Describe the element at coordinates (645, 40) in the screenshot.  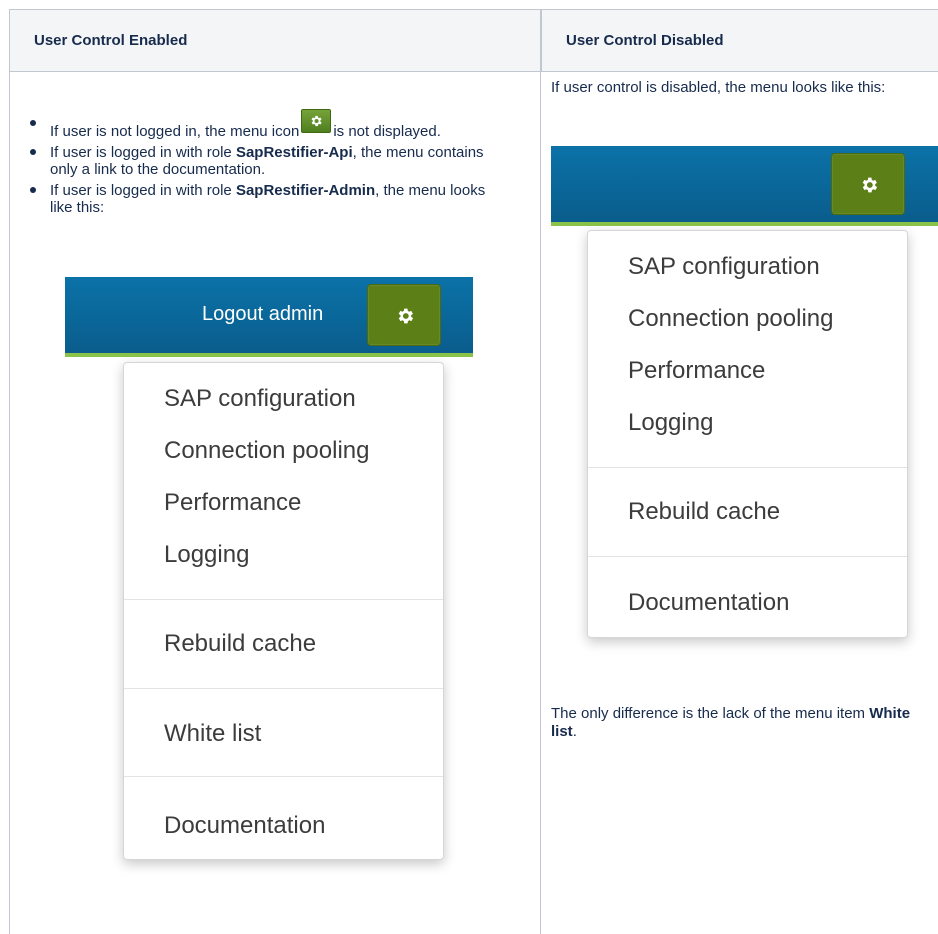
I see `header-disabled-label: User Control Disabled` at that location.